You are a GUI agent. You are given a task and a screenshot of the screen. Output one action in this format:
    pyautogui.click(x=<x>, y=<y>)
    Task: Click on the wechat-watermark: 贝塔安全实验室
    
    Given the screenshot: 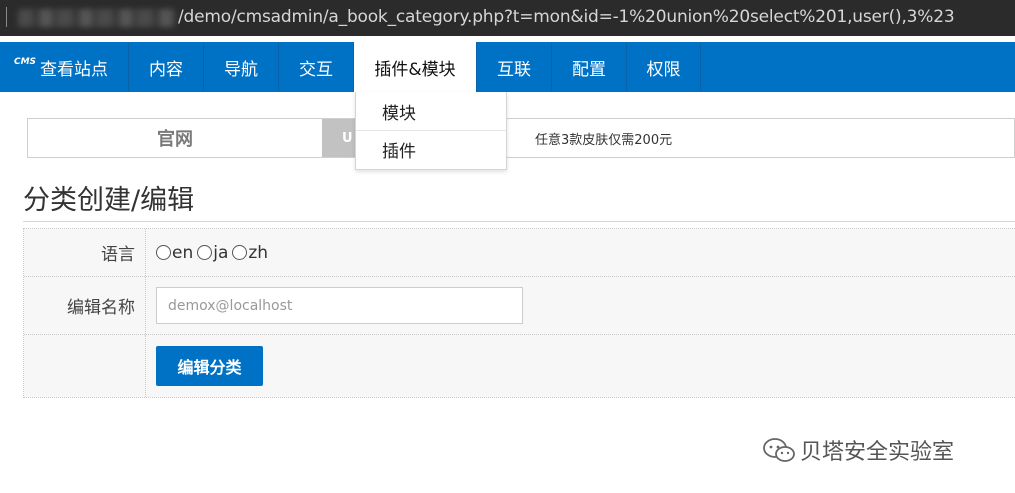 What is the action you would take?
    pyautogui.click(x=858, y=450)
    